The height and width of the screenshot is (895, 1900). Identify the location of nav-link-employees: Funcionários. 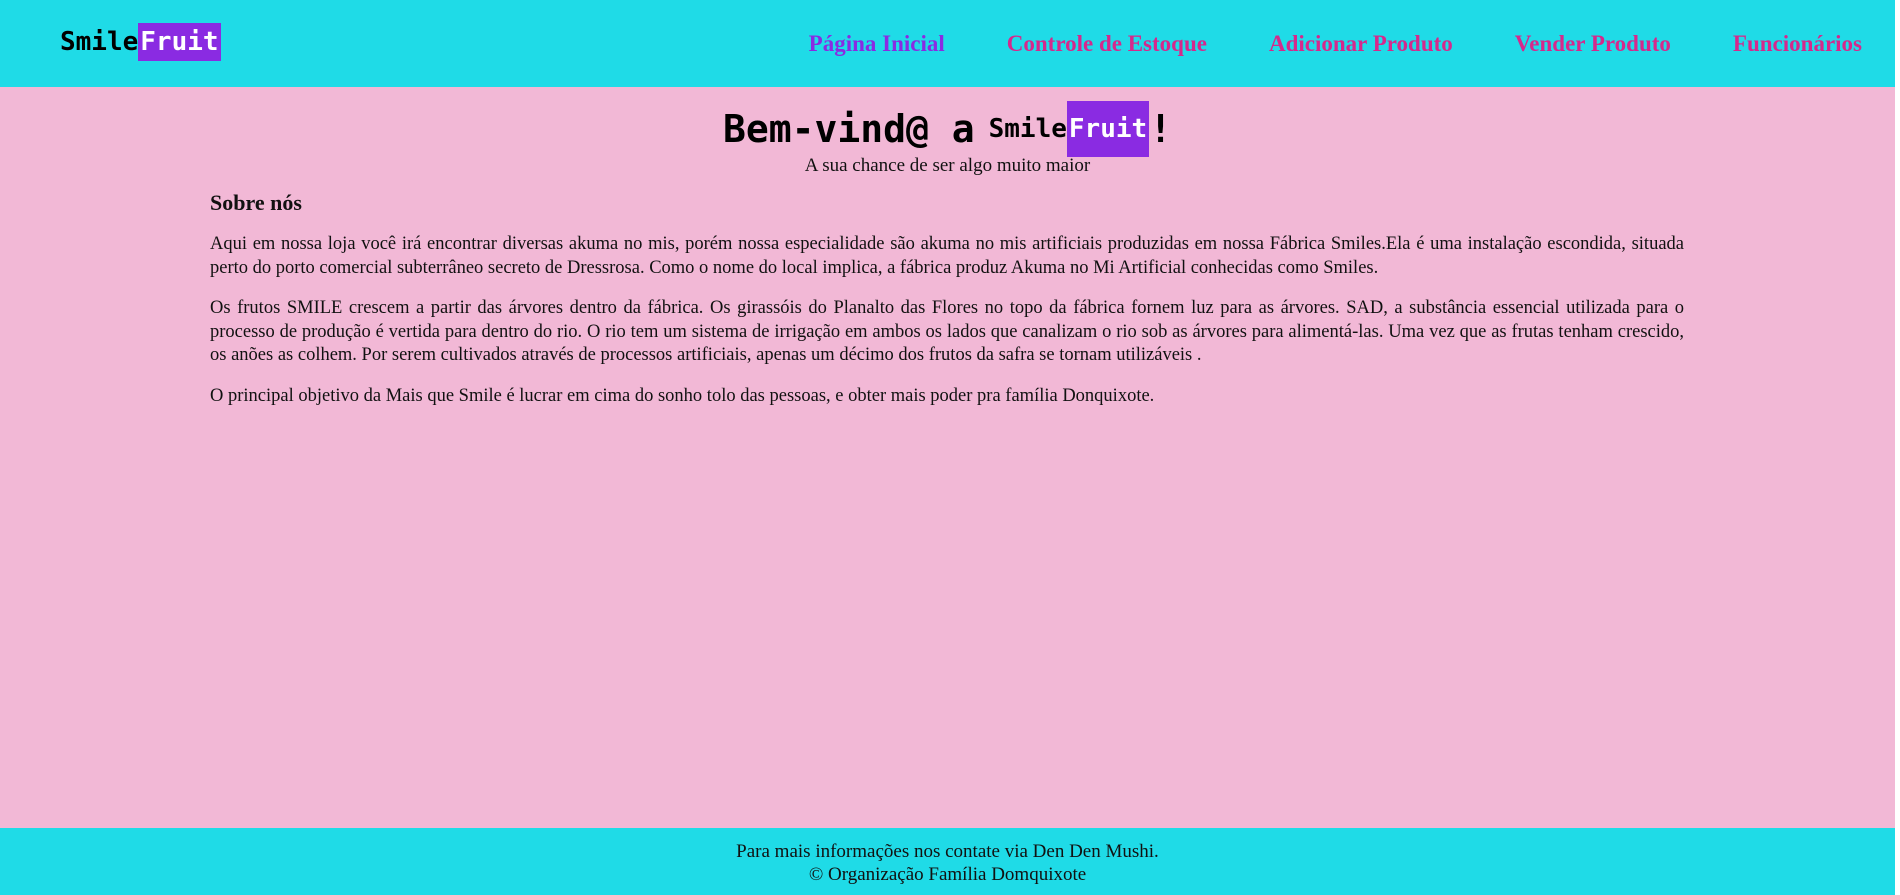
(1797, 44).